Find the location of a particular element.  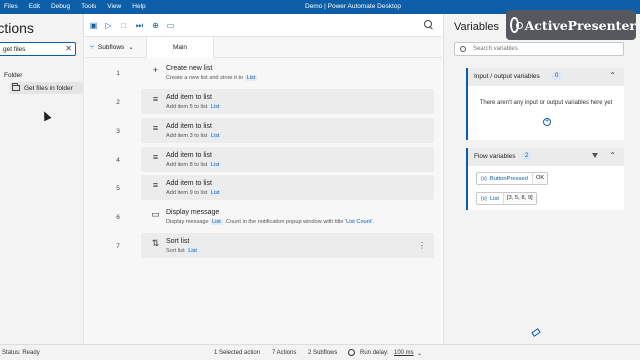

actions-count: 7 Actions is located at coordinates (284, 353).